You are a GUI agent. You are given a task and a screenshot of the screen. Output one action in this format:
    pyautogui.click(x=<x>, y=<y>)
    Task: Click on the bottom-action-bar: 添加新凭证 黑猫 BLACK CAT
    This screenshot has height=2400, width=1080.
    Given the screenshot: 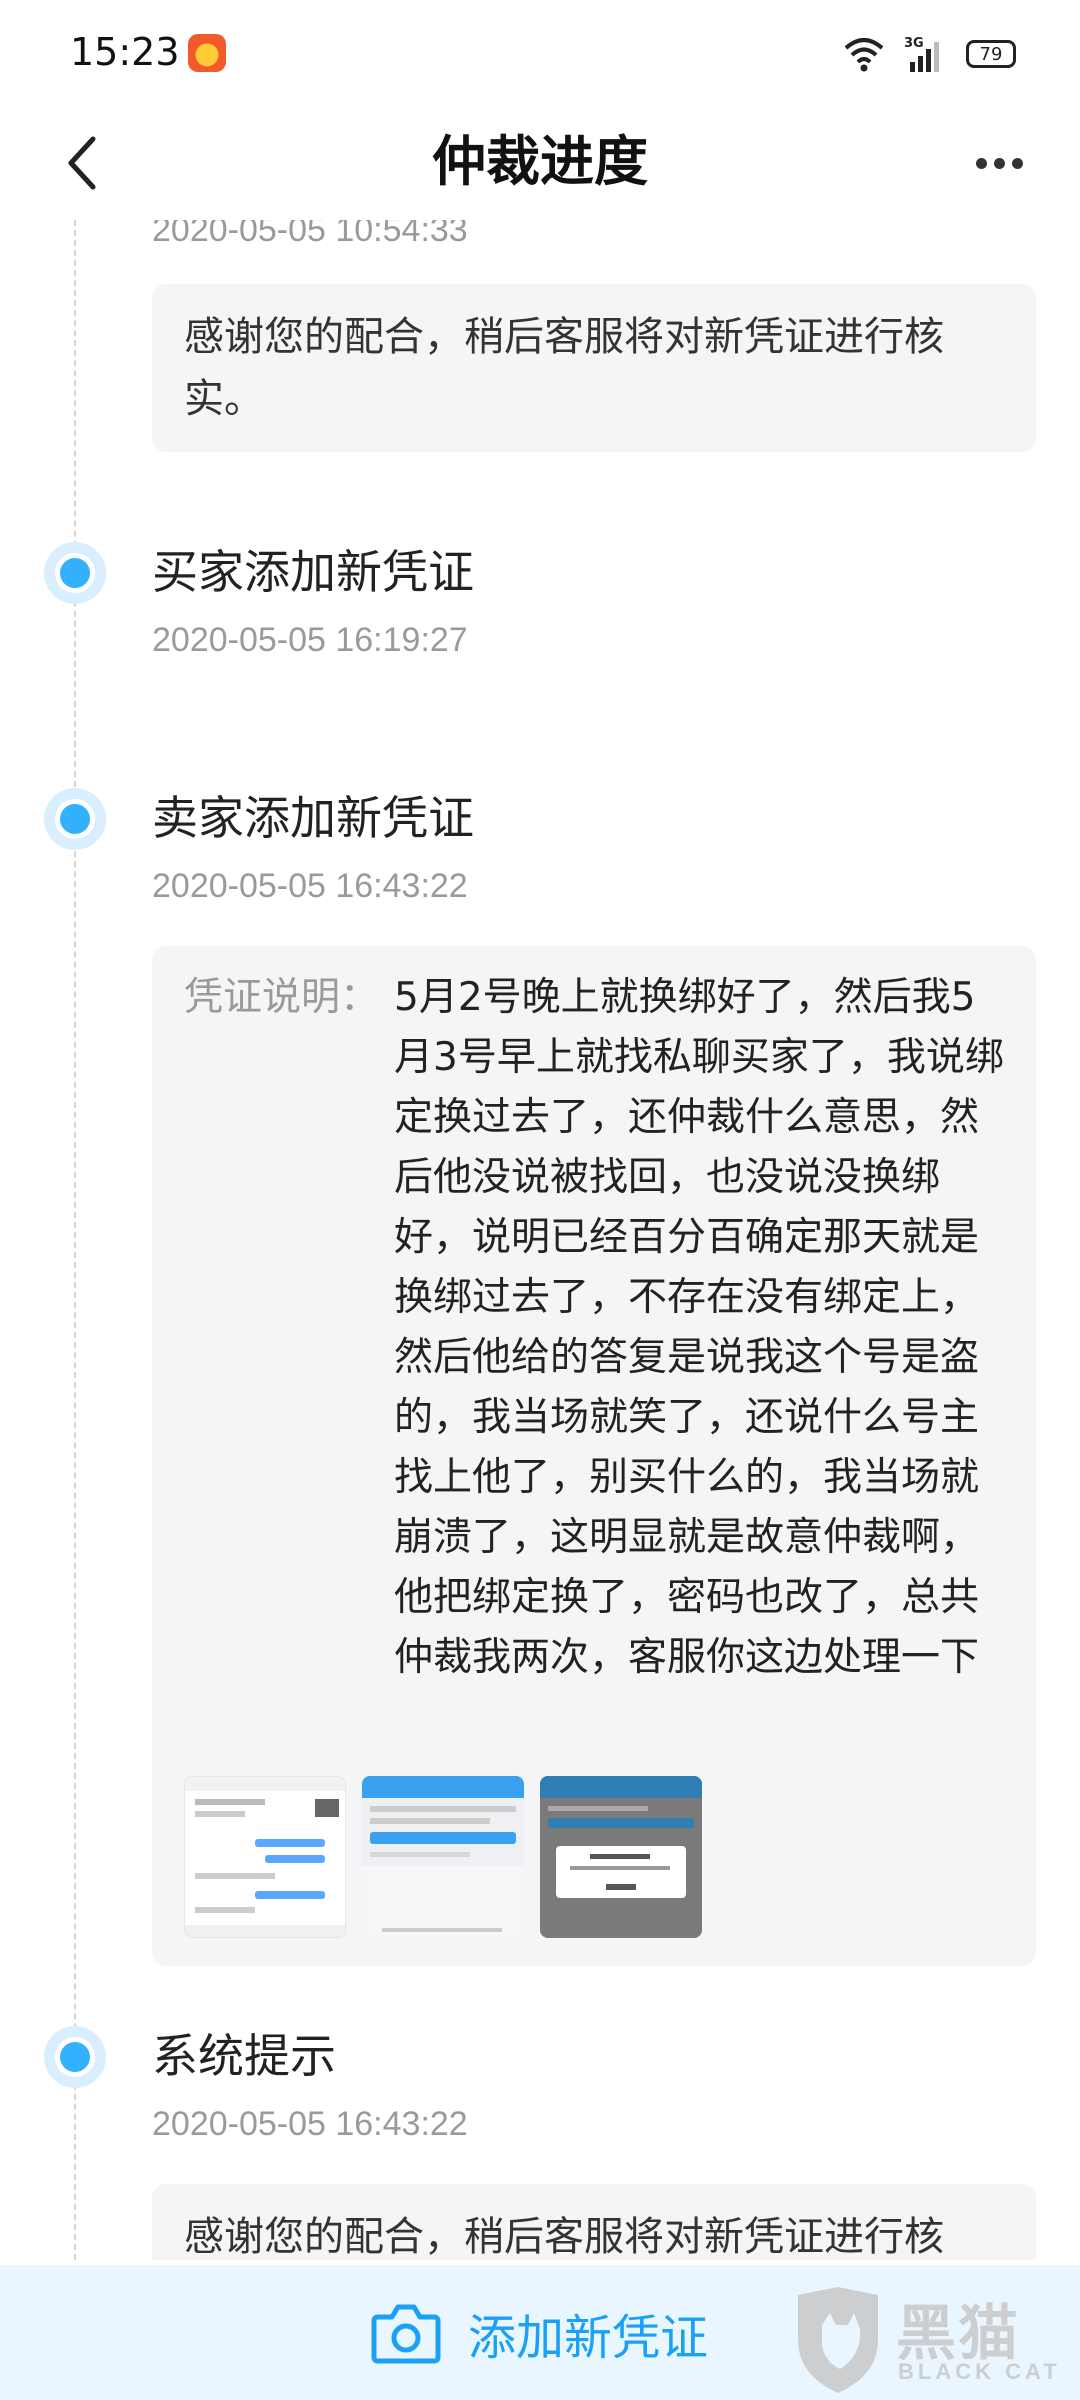 What is the action you would take?
    pyautogui.click(x=540, y=2332)
    